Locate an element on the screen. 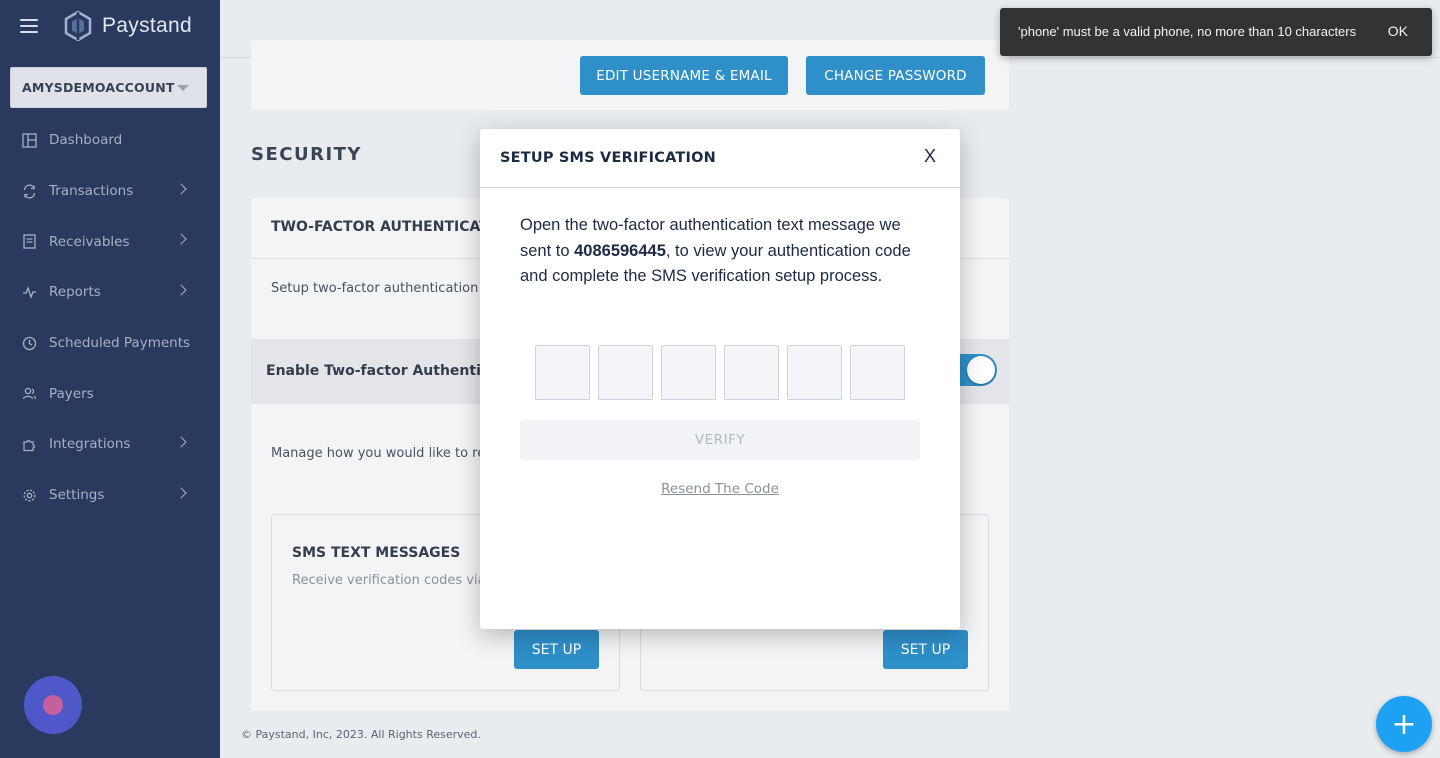  sidebar-item-label: Integrations is located at coordinates (90, 444).